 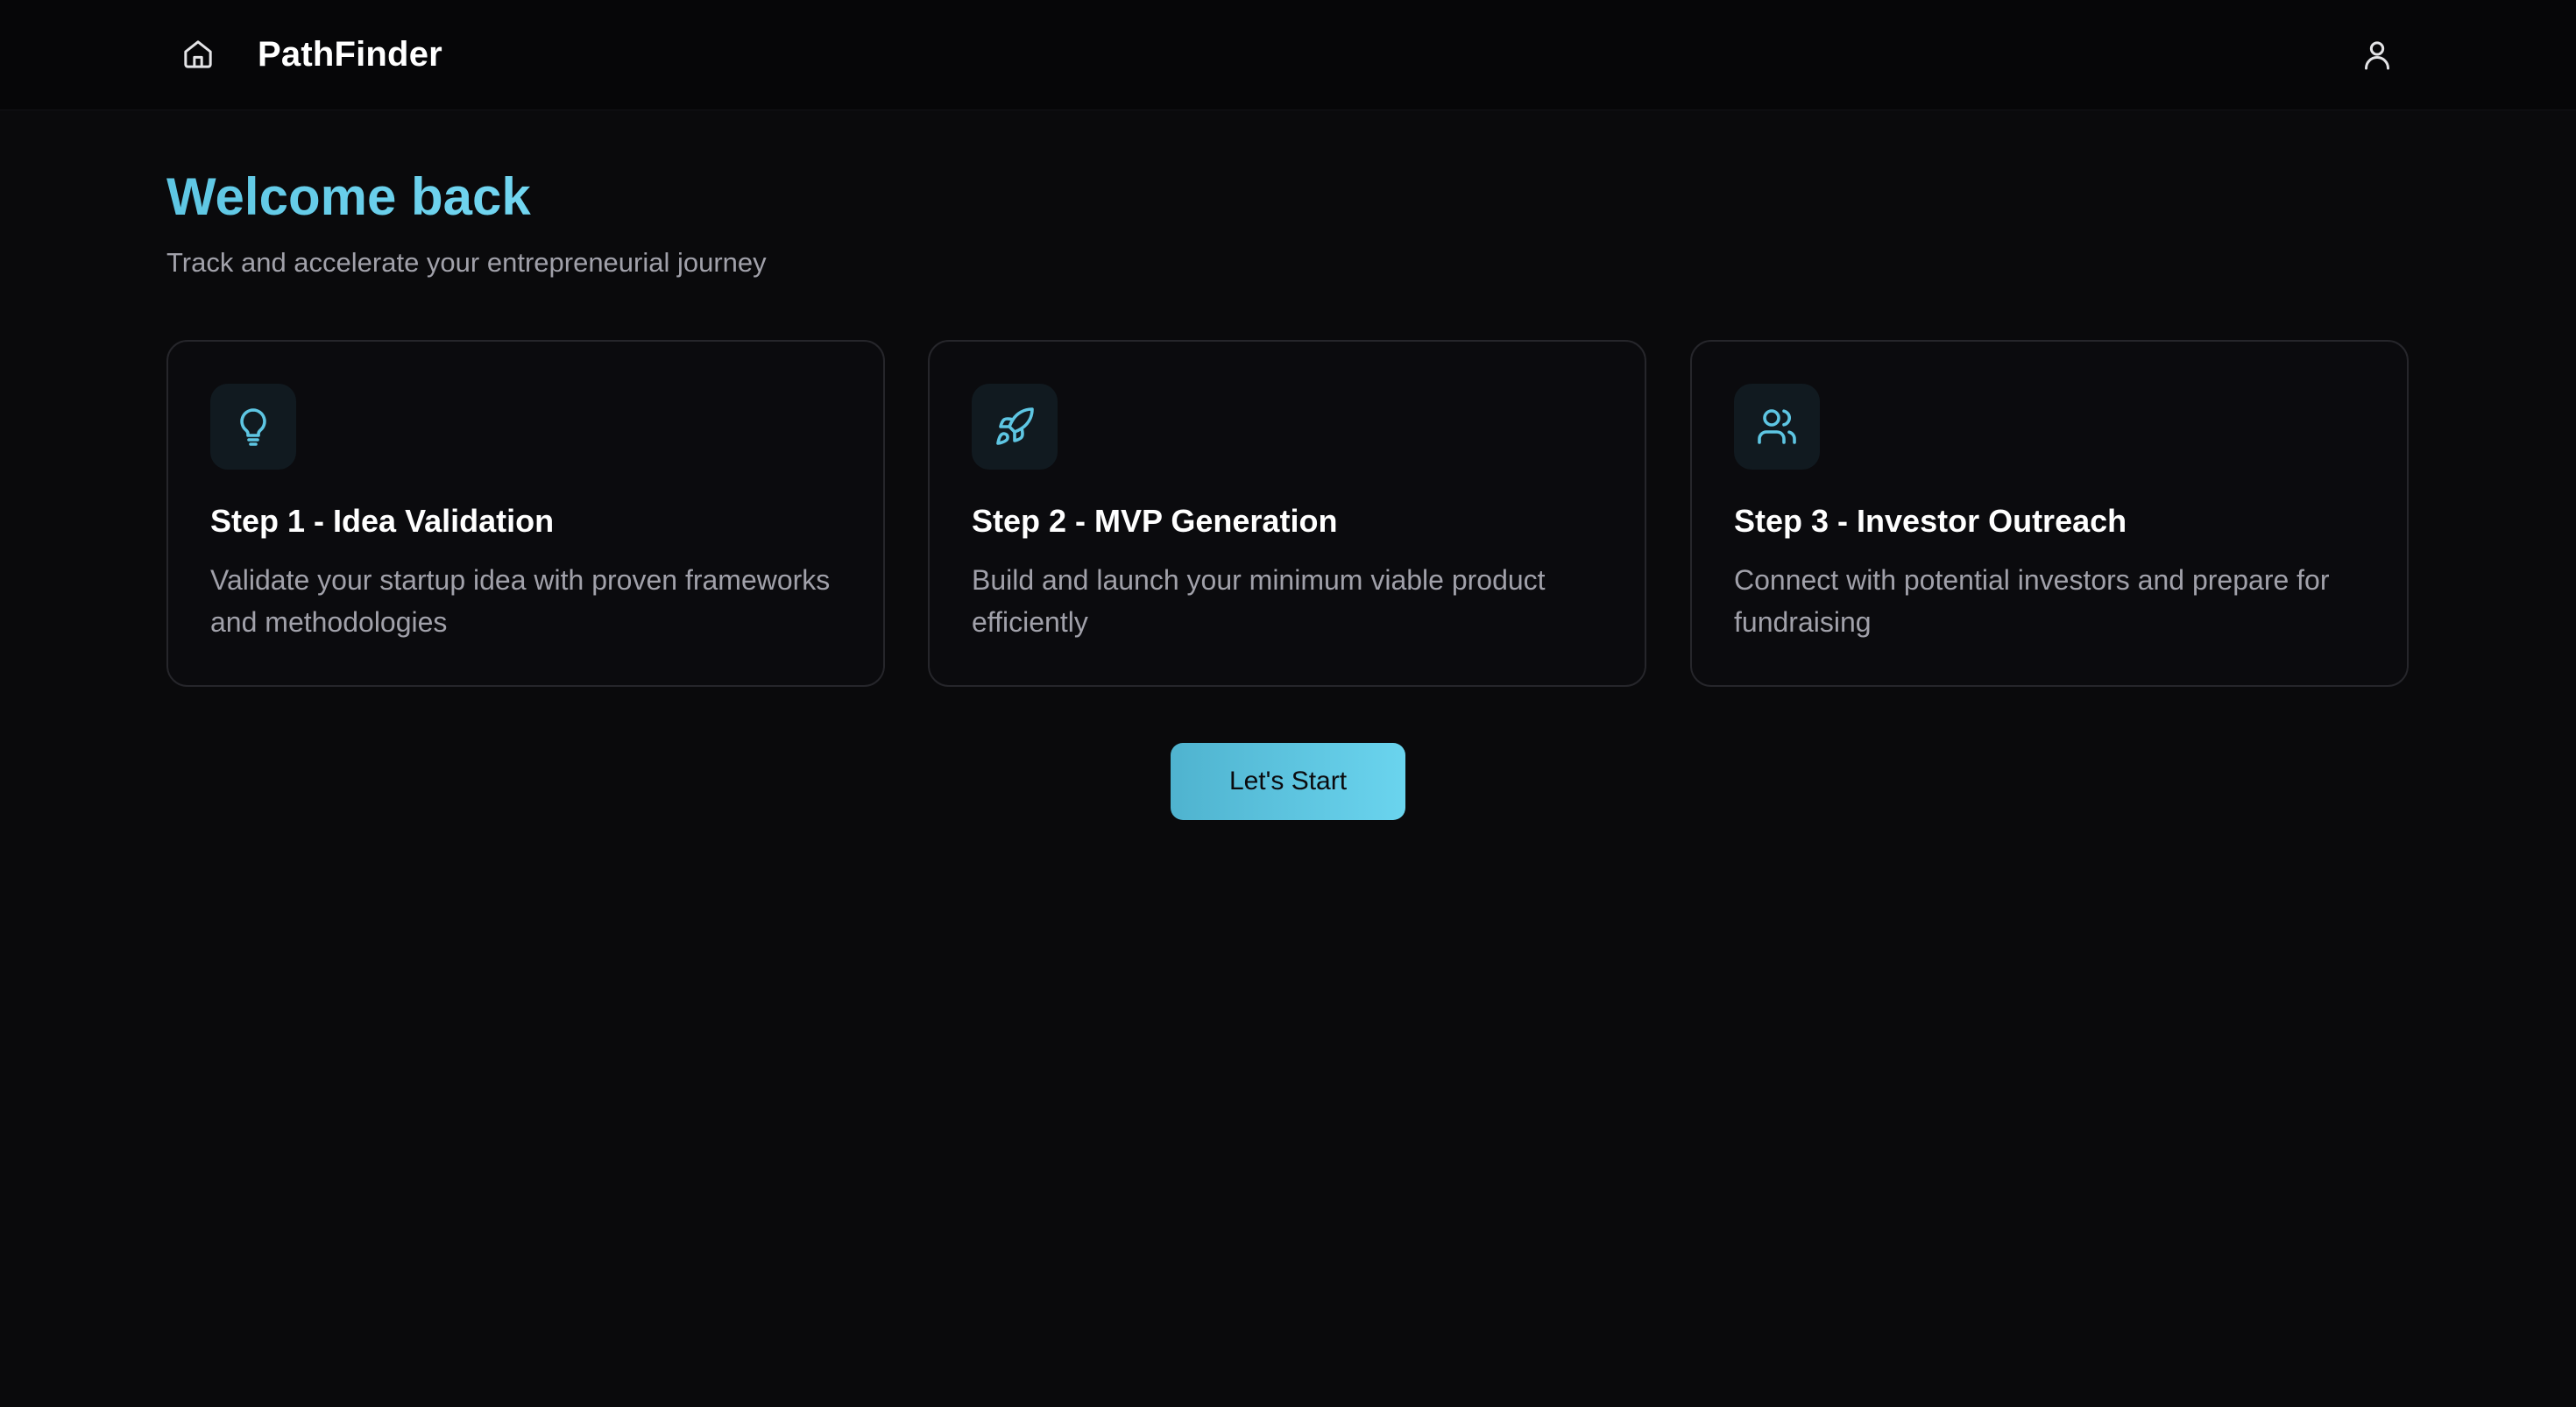 I want to click on rocket-icon, so click(x=1015, y=426).